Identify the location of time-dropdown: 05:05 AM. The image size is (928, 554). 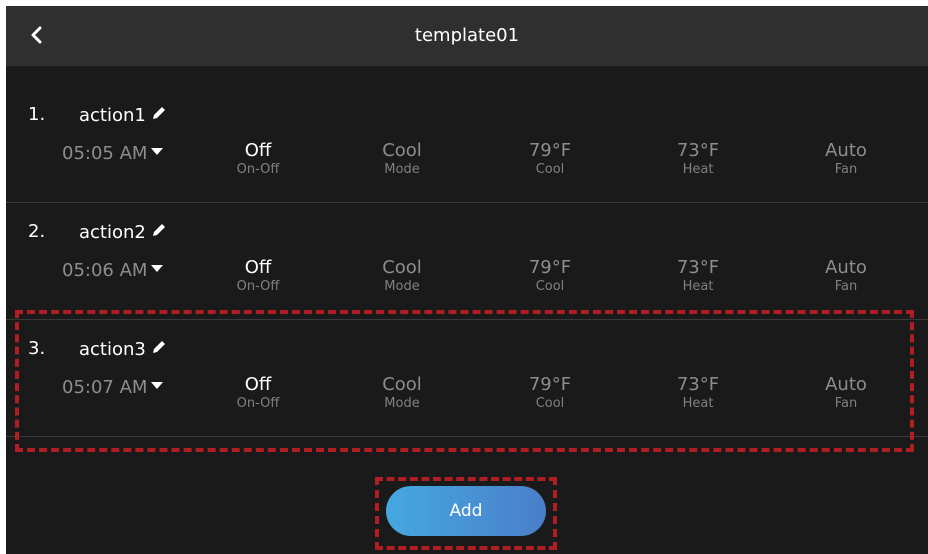
(113, 152).